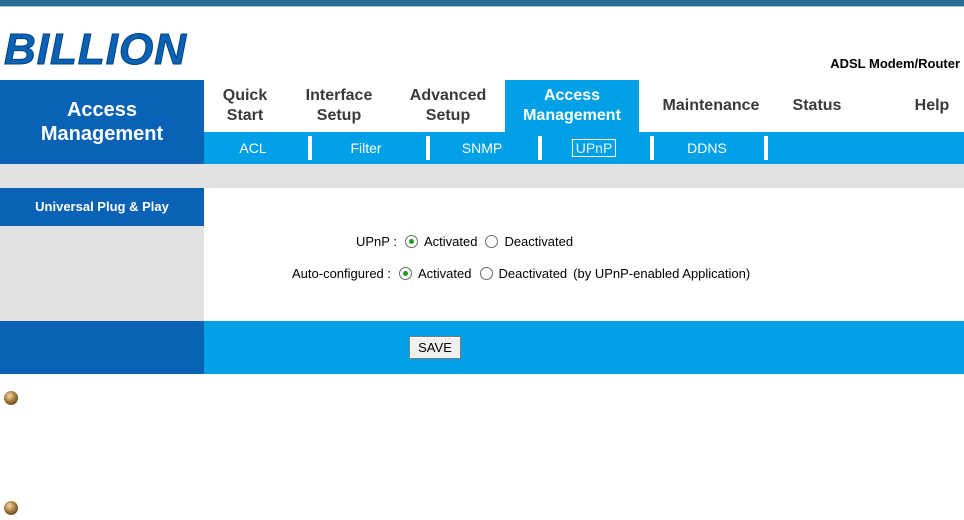  Describe the element at coordinates (662, 273) in the screenshot. I see `auto-configured-note: (by UPnP-enabled Application)` at that location.